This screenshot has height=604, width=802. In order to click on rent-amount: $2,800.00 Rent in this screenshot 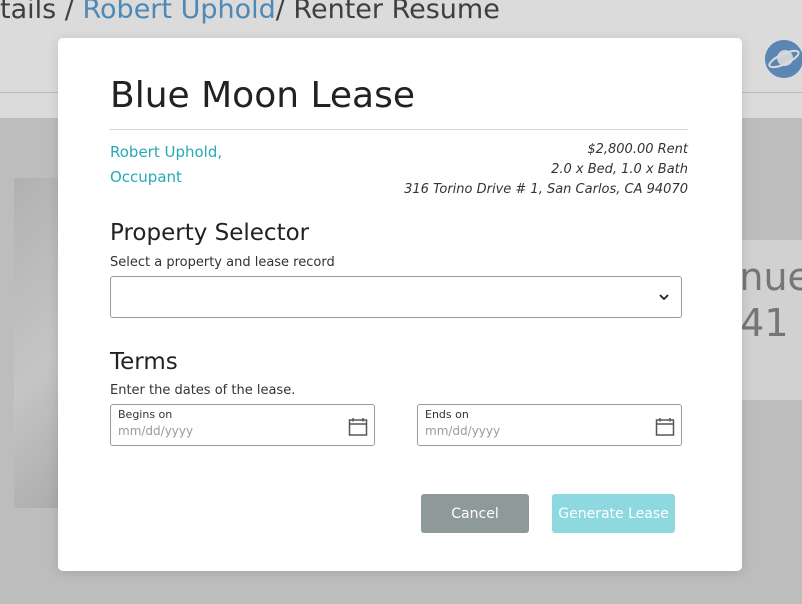, I will do `click(637, 149)`.